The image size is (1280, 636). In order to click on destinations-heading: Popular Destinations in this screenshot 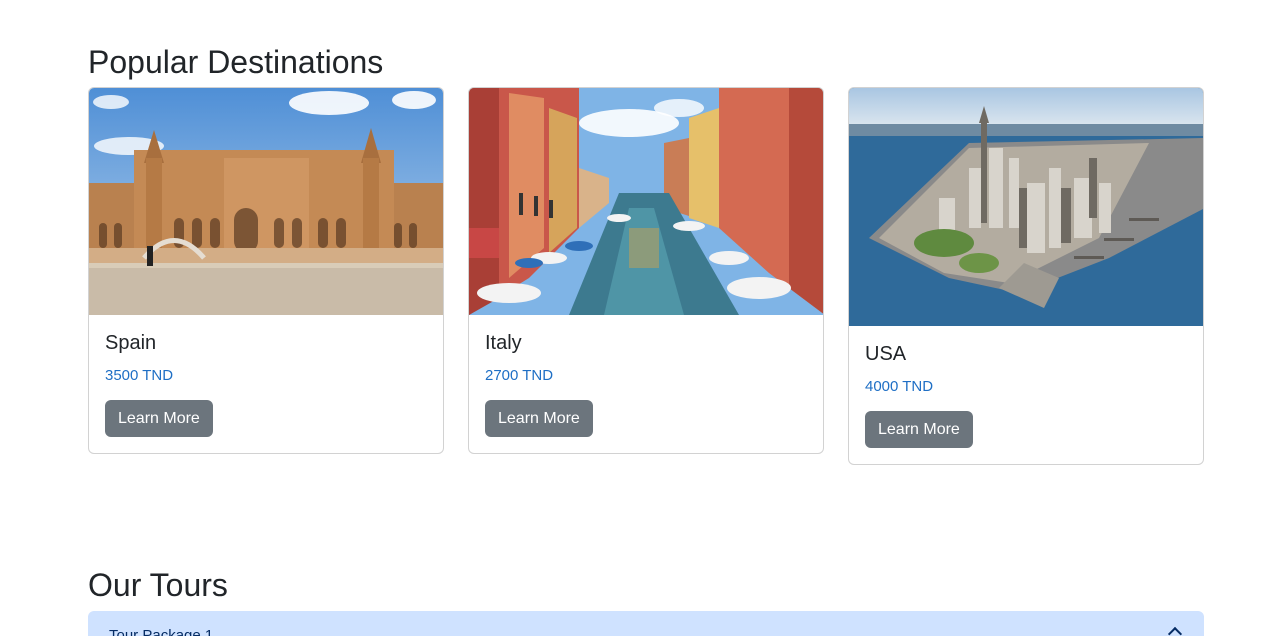, I will do `click(236, 62)`.